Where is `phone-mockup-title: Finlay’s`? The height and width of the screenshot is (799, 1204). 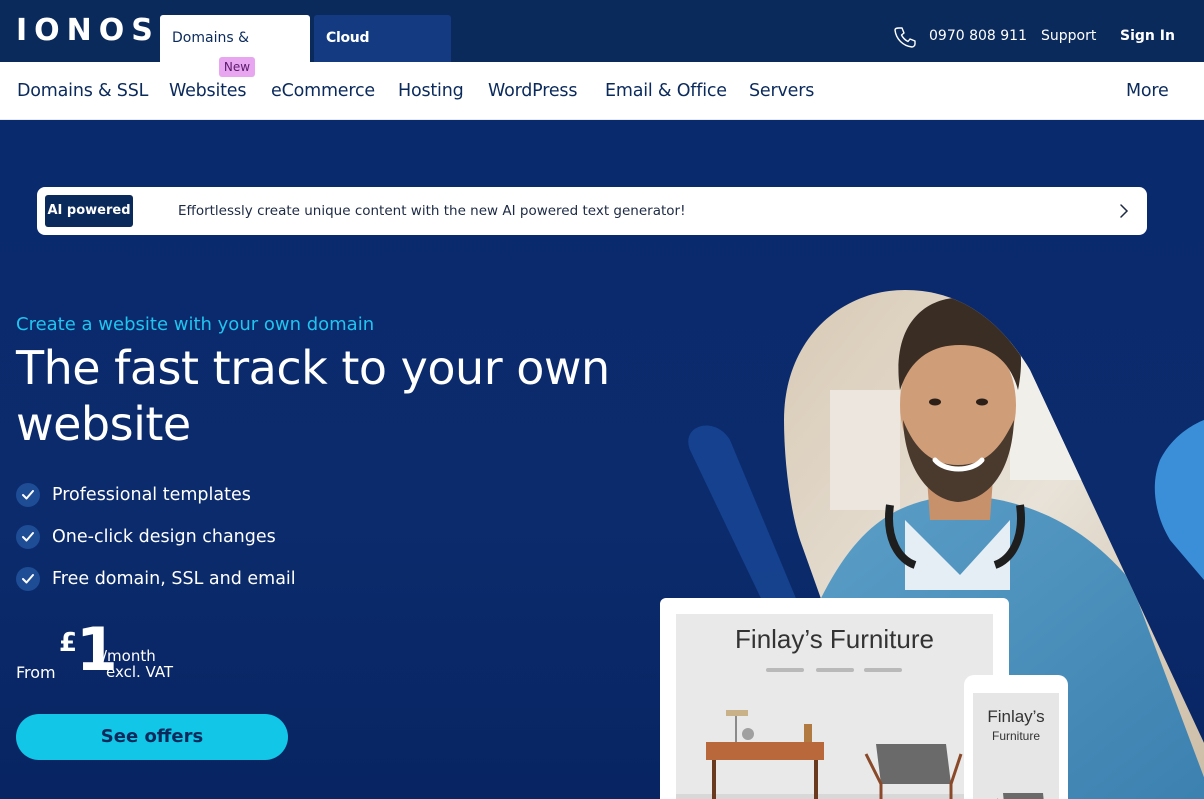
phone-mockup-title: Finlay’s is located at coordinates (1016, 716).